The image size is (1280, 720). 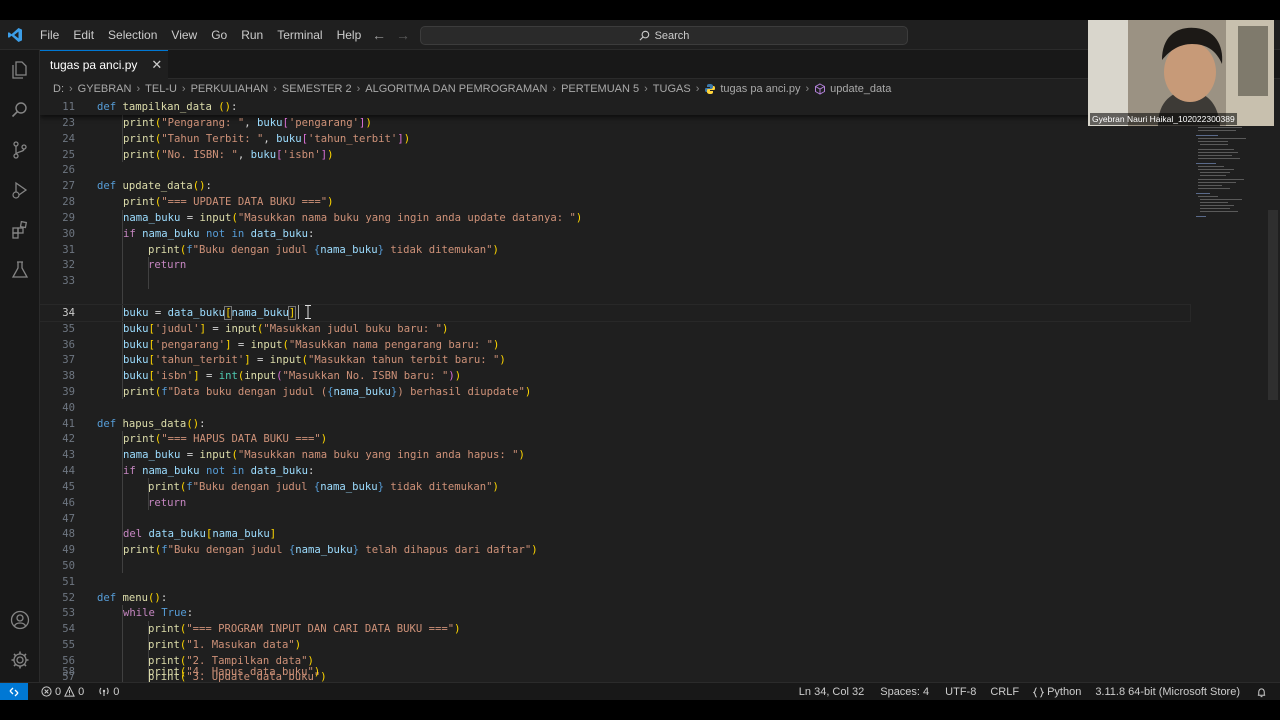 What do you see at coordinates (615, 155) in the screenshot?
I see `code-line: 25 print("No. ISBN: ", buku['isbn'])` at bounding box center [615, 155].